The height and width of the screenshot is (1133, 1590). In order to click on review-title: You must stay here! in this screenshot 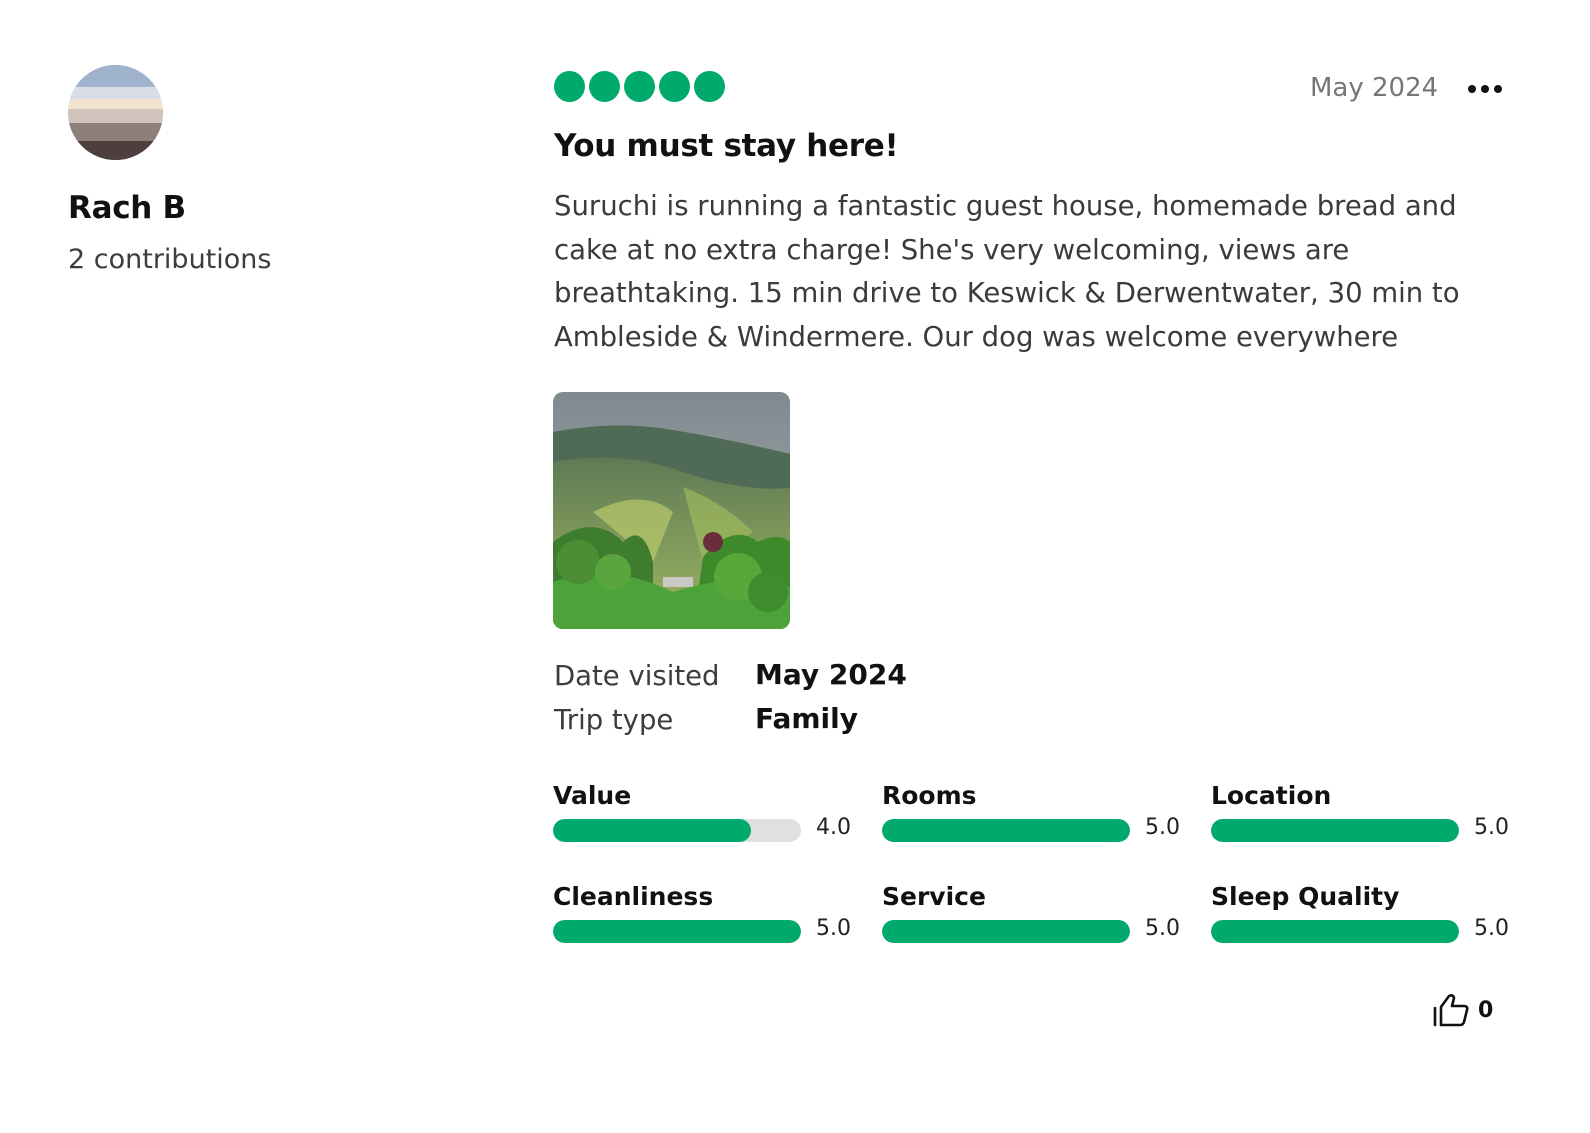, I will do `click(726, 146)`.